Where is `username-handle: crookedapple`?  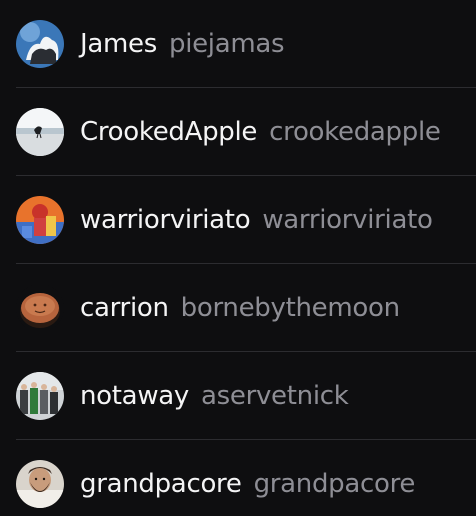 username-handle: crookedapple is located at coordinates (355, 132).